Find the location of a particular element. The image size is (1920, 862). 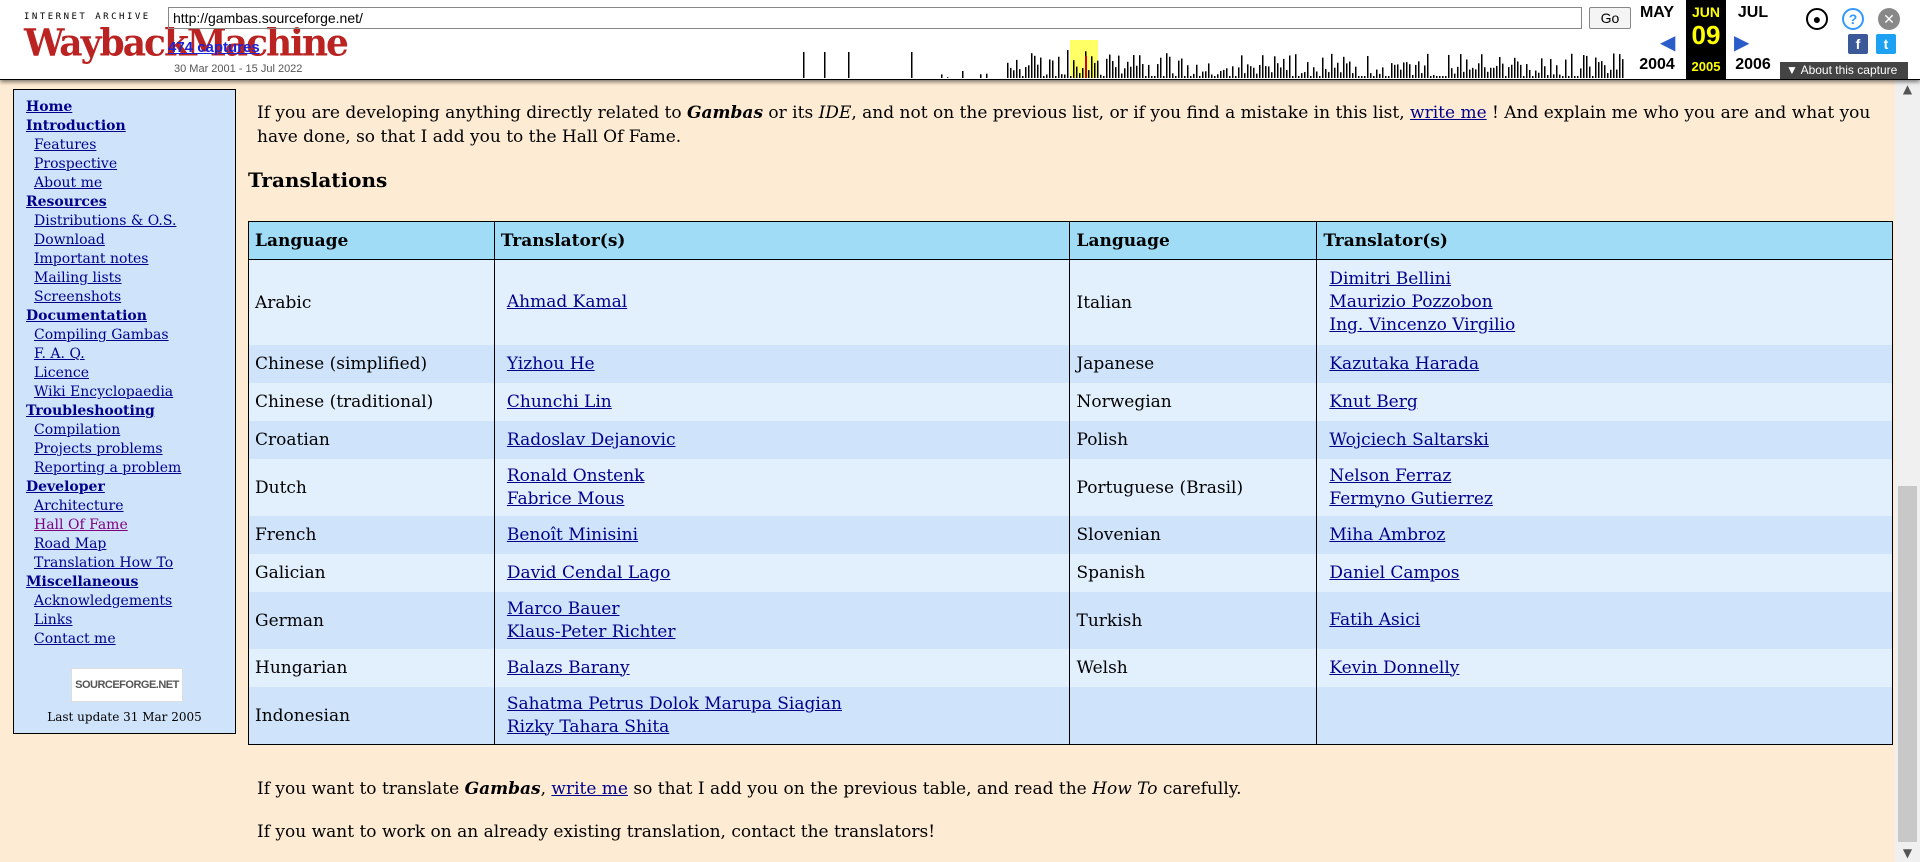

sidebar-link: Resources is located at coordinates (66, 202).